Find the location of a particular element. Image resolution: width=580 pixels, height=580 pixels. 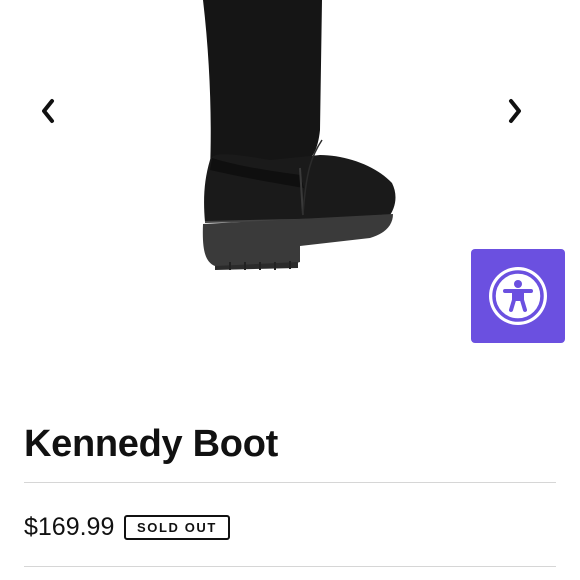

carousel-prev-button is located at coordinates (48, 111).